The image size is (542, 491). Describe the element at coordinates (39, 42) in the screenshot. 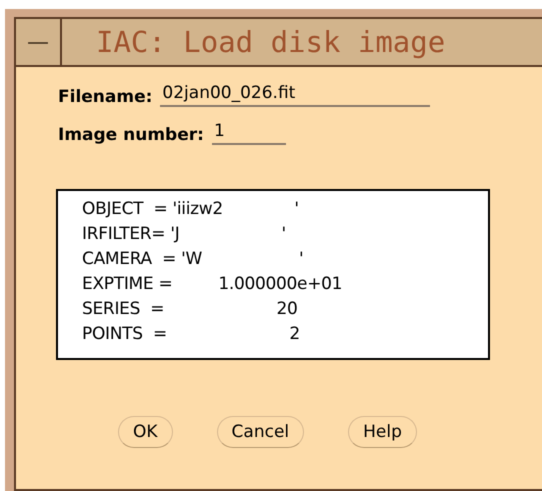

I see `window-menu-button: —` at that location.